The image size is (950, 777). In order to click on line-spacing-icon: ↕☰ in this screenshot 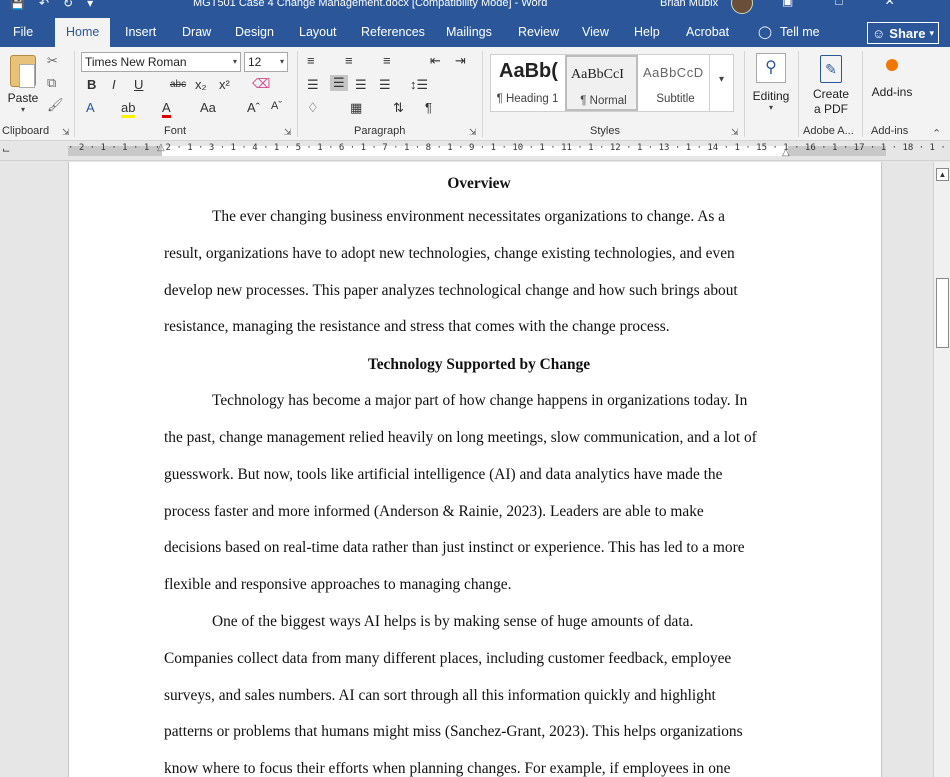, I will do `click(419, 85)`.